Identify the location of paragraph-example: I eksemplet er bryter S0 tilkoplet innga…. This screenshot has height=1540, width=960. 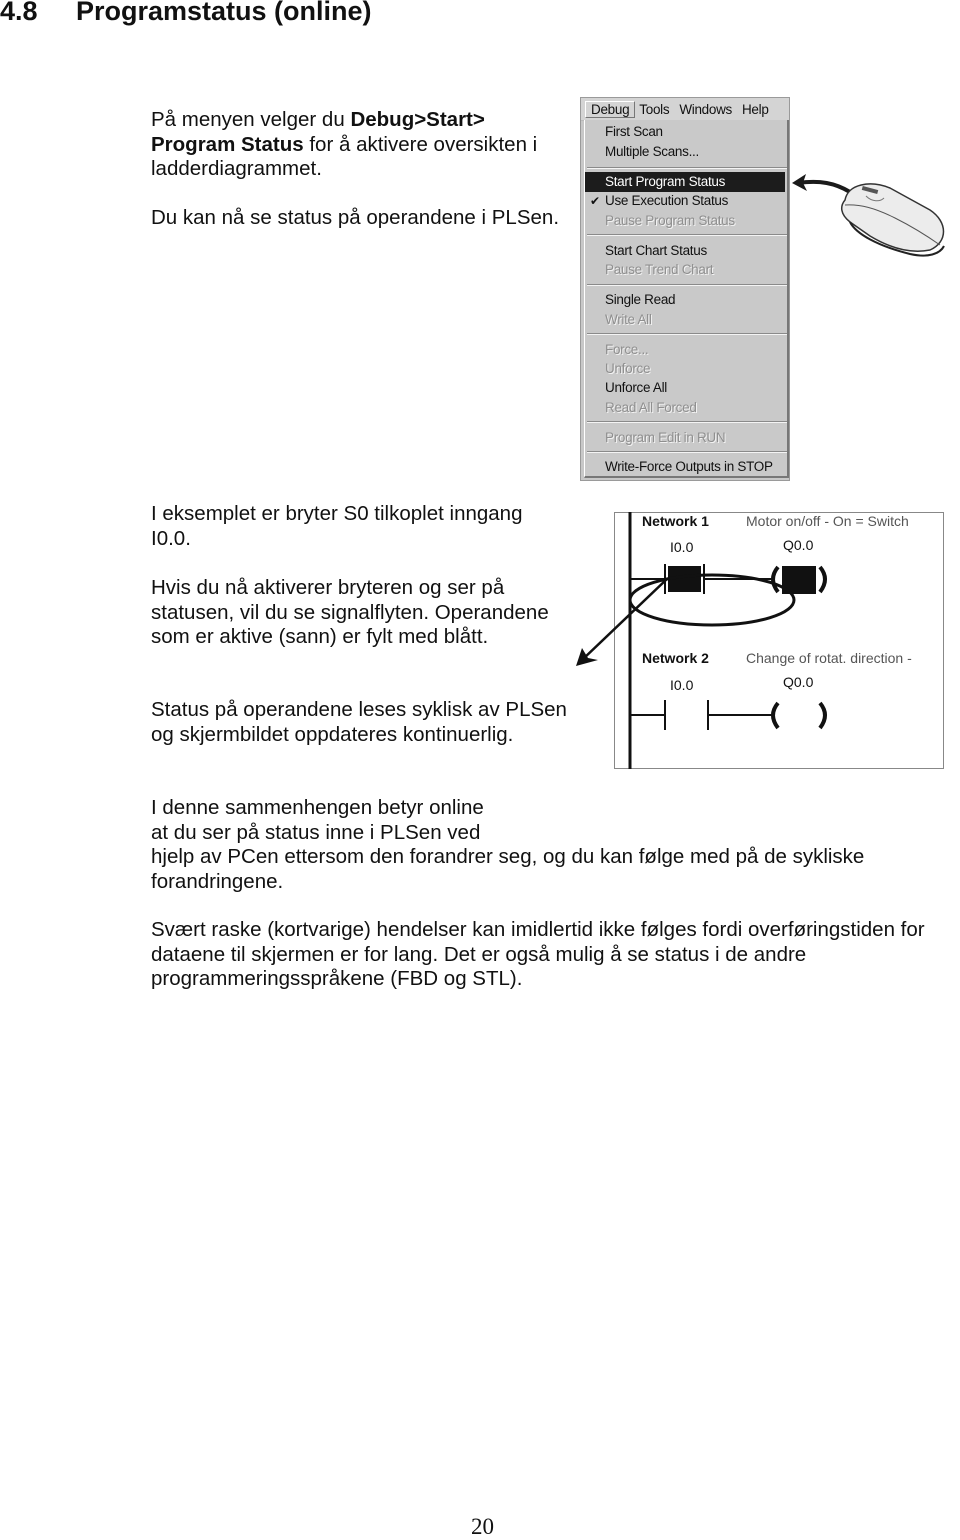
(337, 526).